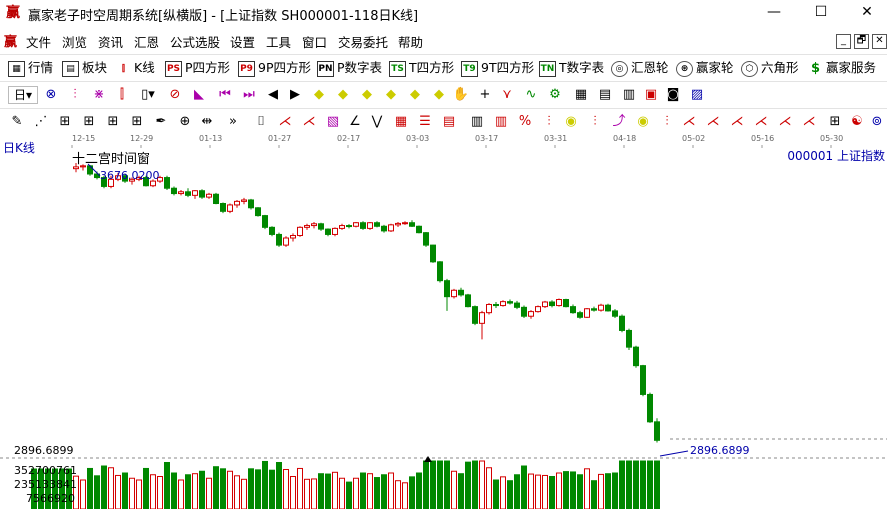 Image resolution: width=887 pixels, height=509 pixels. Describe the element at coordinates (148, 95) in the screenshot. I see `candle-select-icon: ▯▾` at that location.